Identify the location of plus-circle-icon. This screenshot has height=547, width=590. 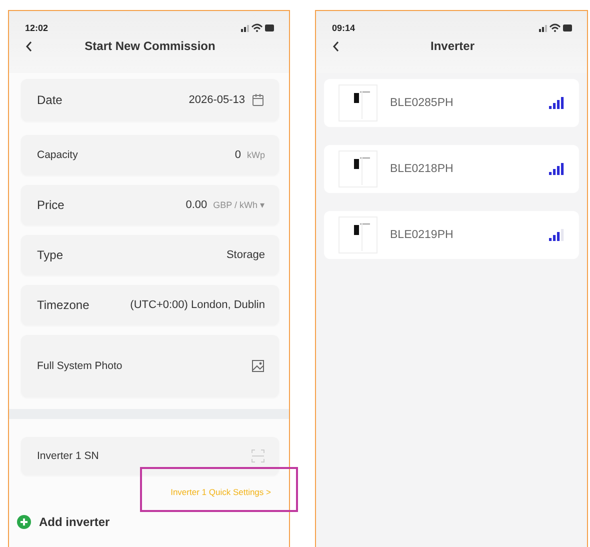
(24, 522).